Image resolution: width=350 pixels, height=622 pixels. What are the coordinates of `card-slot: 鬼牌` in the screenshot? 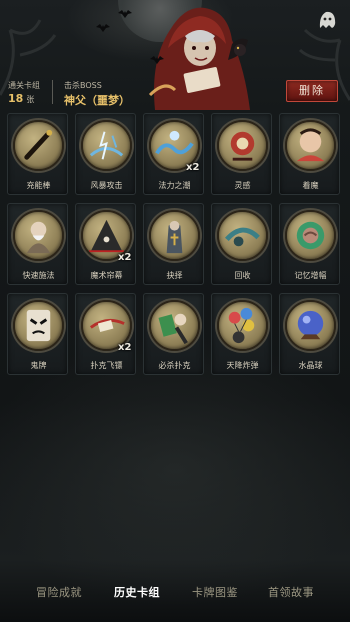 It's located at (37, 334).